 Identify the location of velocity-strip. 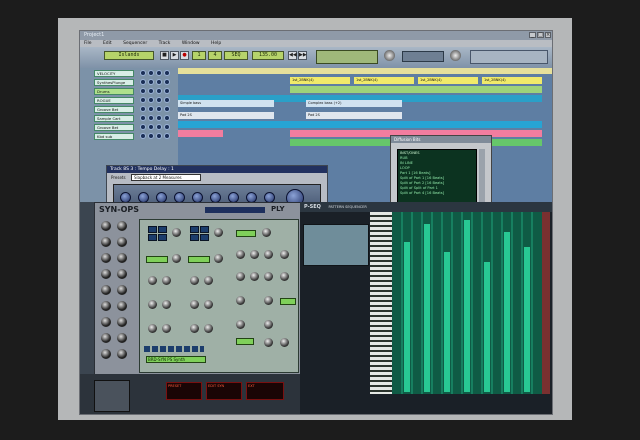
(546, 303).